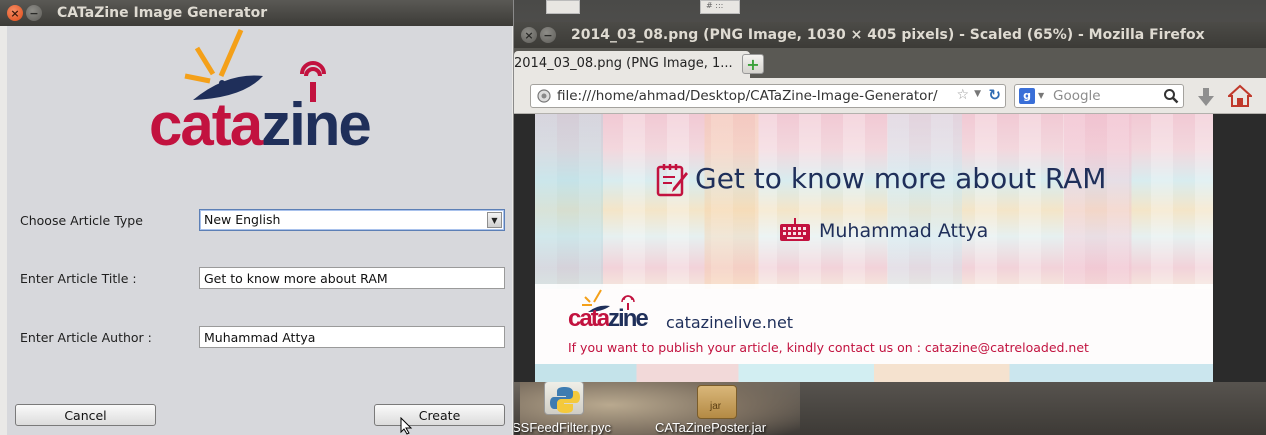  What do you see at coordinates (901, 178) in the screenshot?
I see `poster-title: Get to know more about RAM` at bounding box center [901, 178].